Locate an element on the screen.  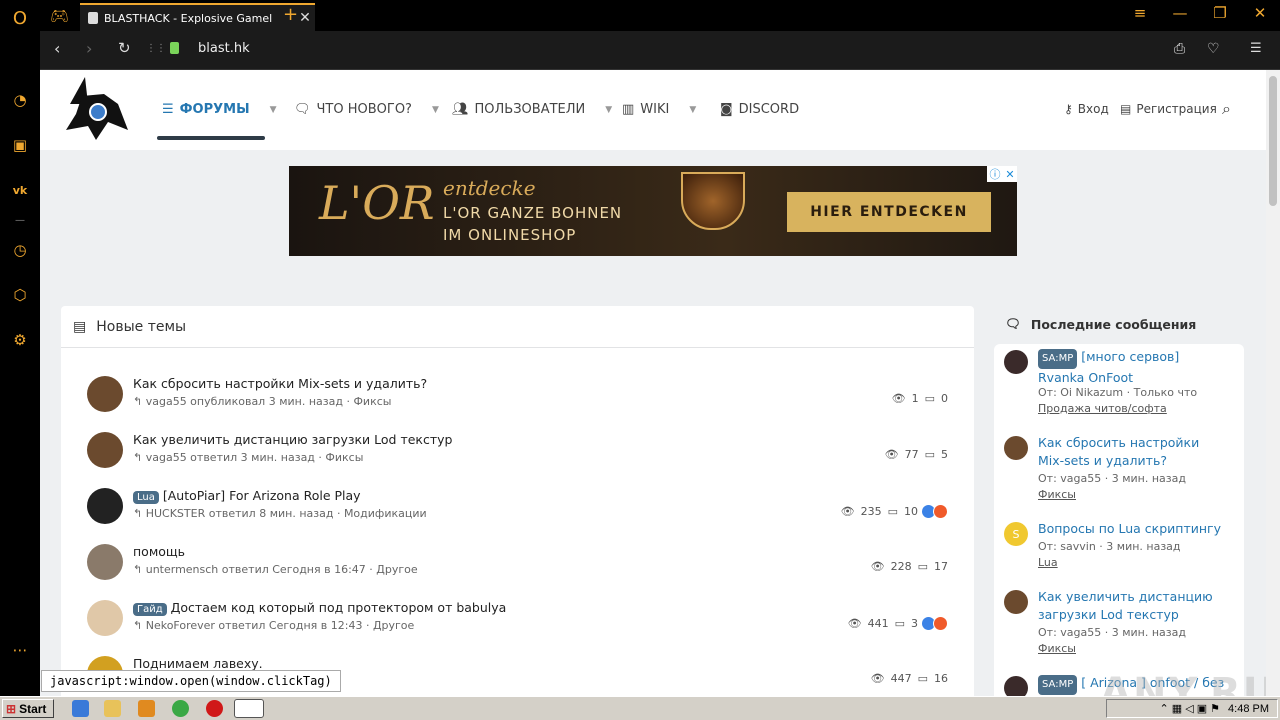
snapshot-icon: ⎙ is located at coordinates (1179, 49).